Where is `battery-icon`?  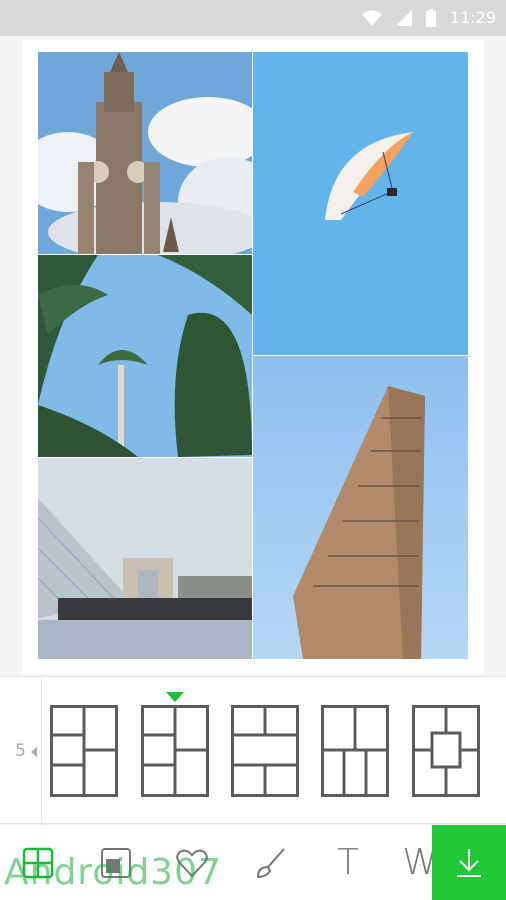 battery-icon is located at coordinates (430, 17).